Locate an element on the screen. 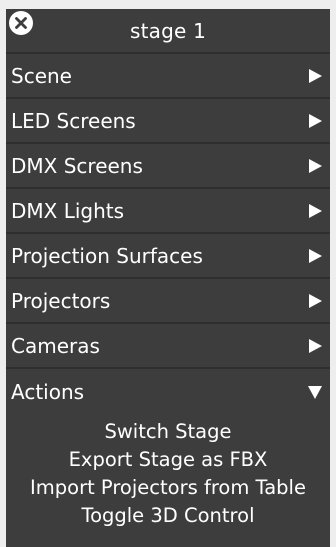  menu-item-label: DMX Screens is located at coordinates (77, 165).